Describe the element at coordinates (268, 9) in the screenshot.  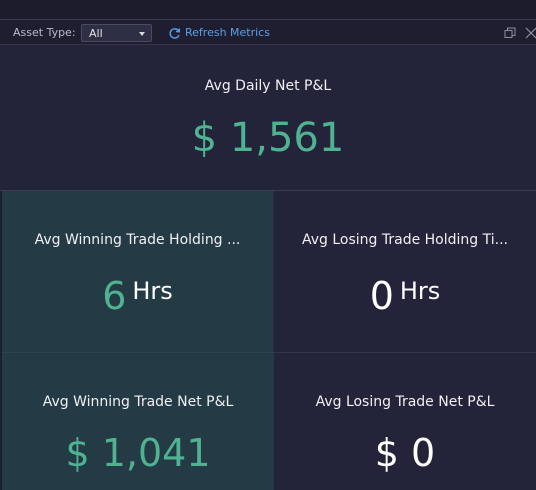
I see `top-strip` at that location.